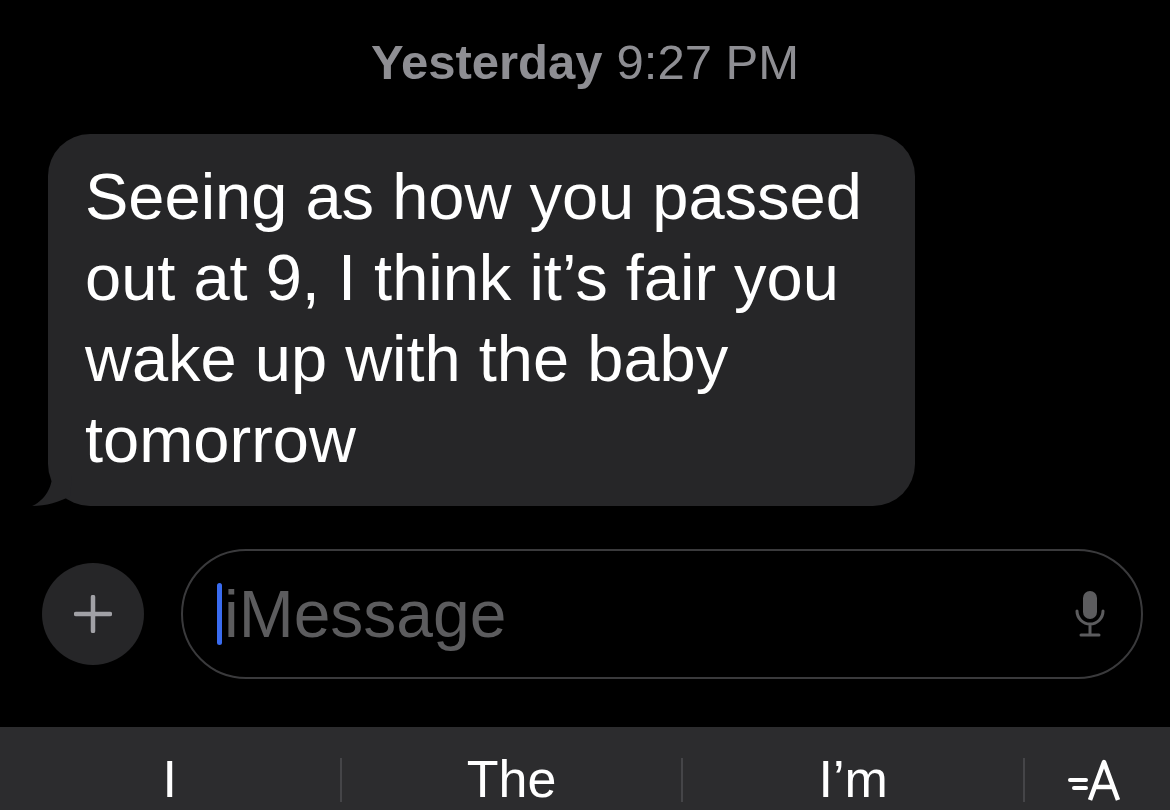  What do you see at coordinates (170, 779) in the screenshot?
I see `suggestion: I` at bounding box center [170, 779].